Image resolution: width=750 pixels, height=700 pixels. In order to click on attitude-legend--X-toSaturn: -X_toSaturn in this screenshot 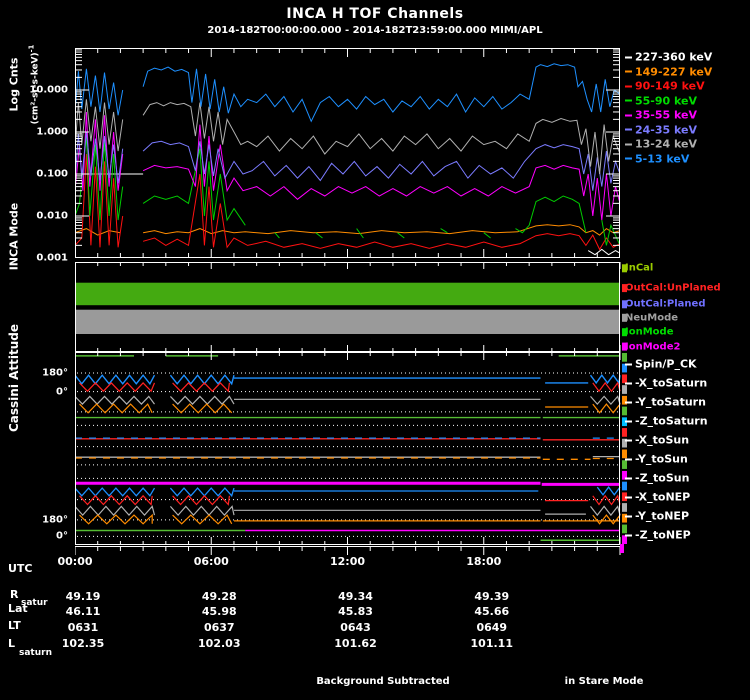, I will do `click(666, 383)`.